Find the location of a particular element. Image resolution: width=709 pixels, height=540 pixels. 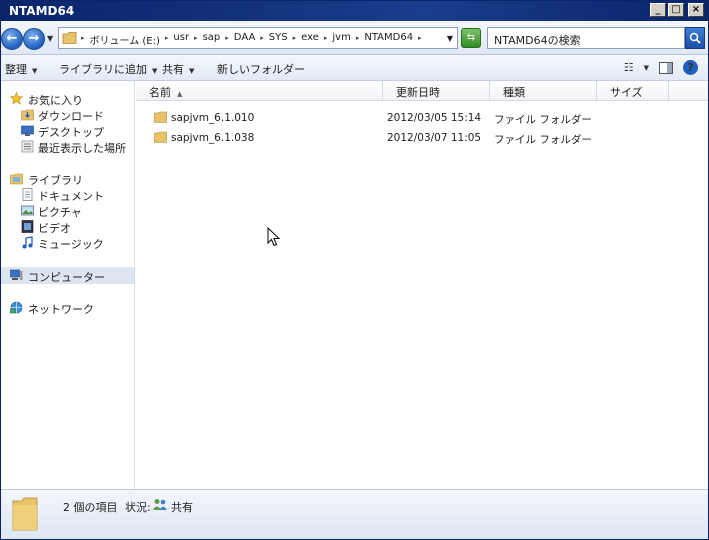

file-modified: 2012/03/07 11:05 is located at coordinates (434, 138).